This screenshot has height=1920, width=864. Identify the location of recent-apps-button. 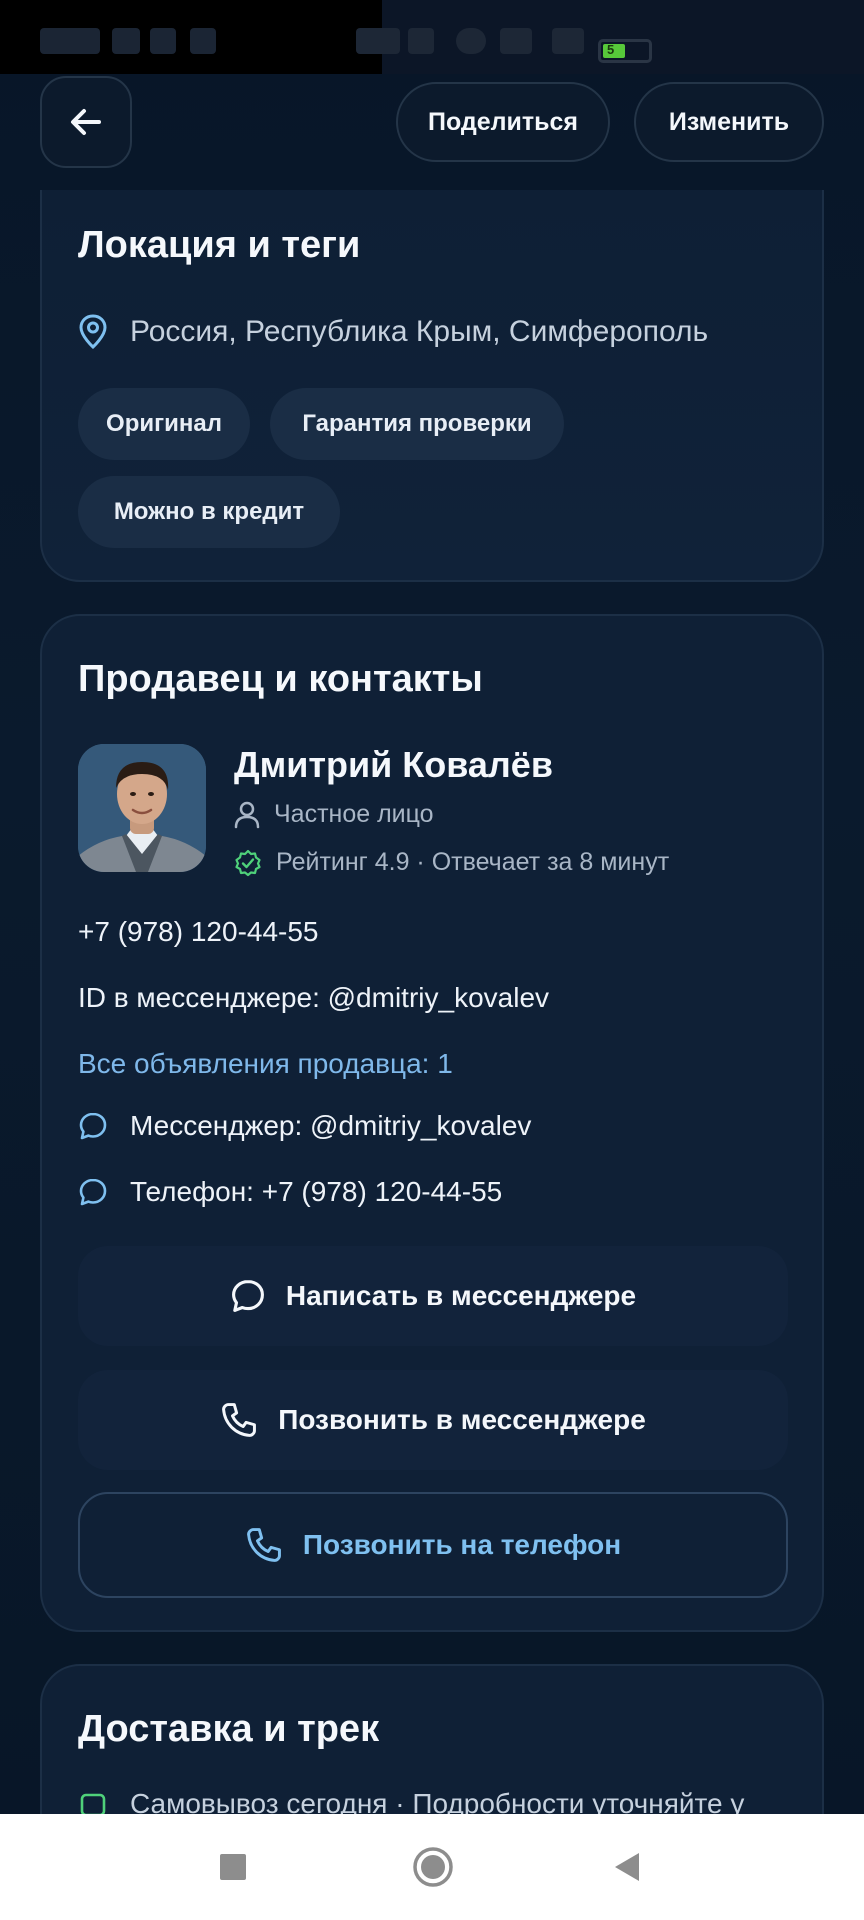
(233, 1867).